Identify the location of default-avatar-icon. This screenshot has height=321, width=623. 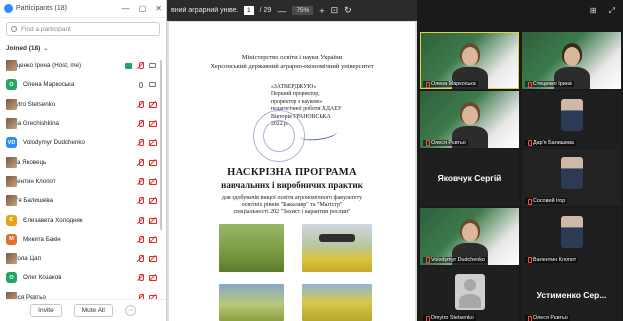
(469, 292).